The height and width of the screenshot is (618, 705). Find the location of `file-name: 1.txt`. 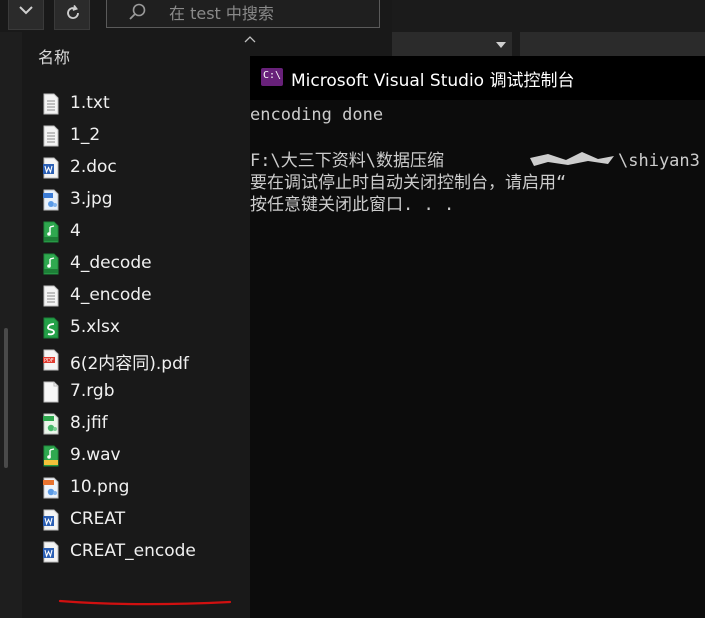

file-name: 1.txt is located at coordinates (90, 103).